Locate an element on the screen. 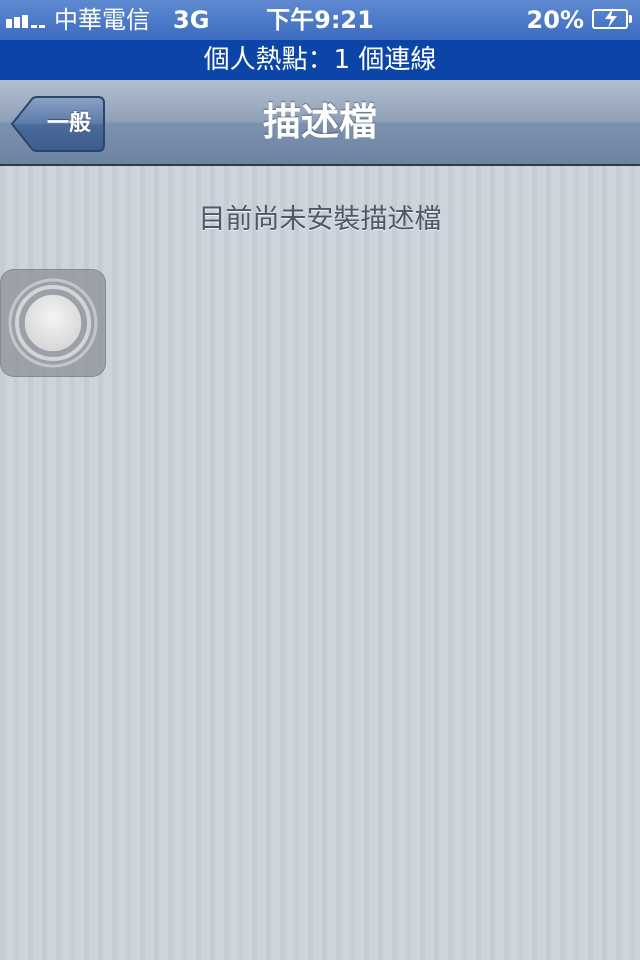 This screenshot has width=640, height=960. battery-charging-icon is located at coordinates (612, 18).